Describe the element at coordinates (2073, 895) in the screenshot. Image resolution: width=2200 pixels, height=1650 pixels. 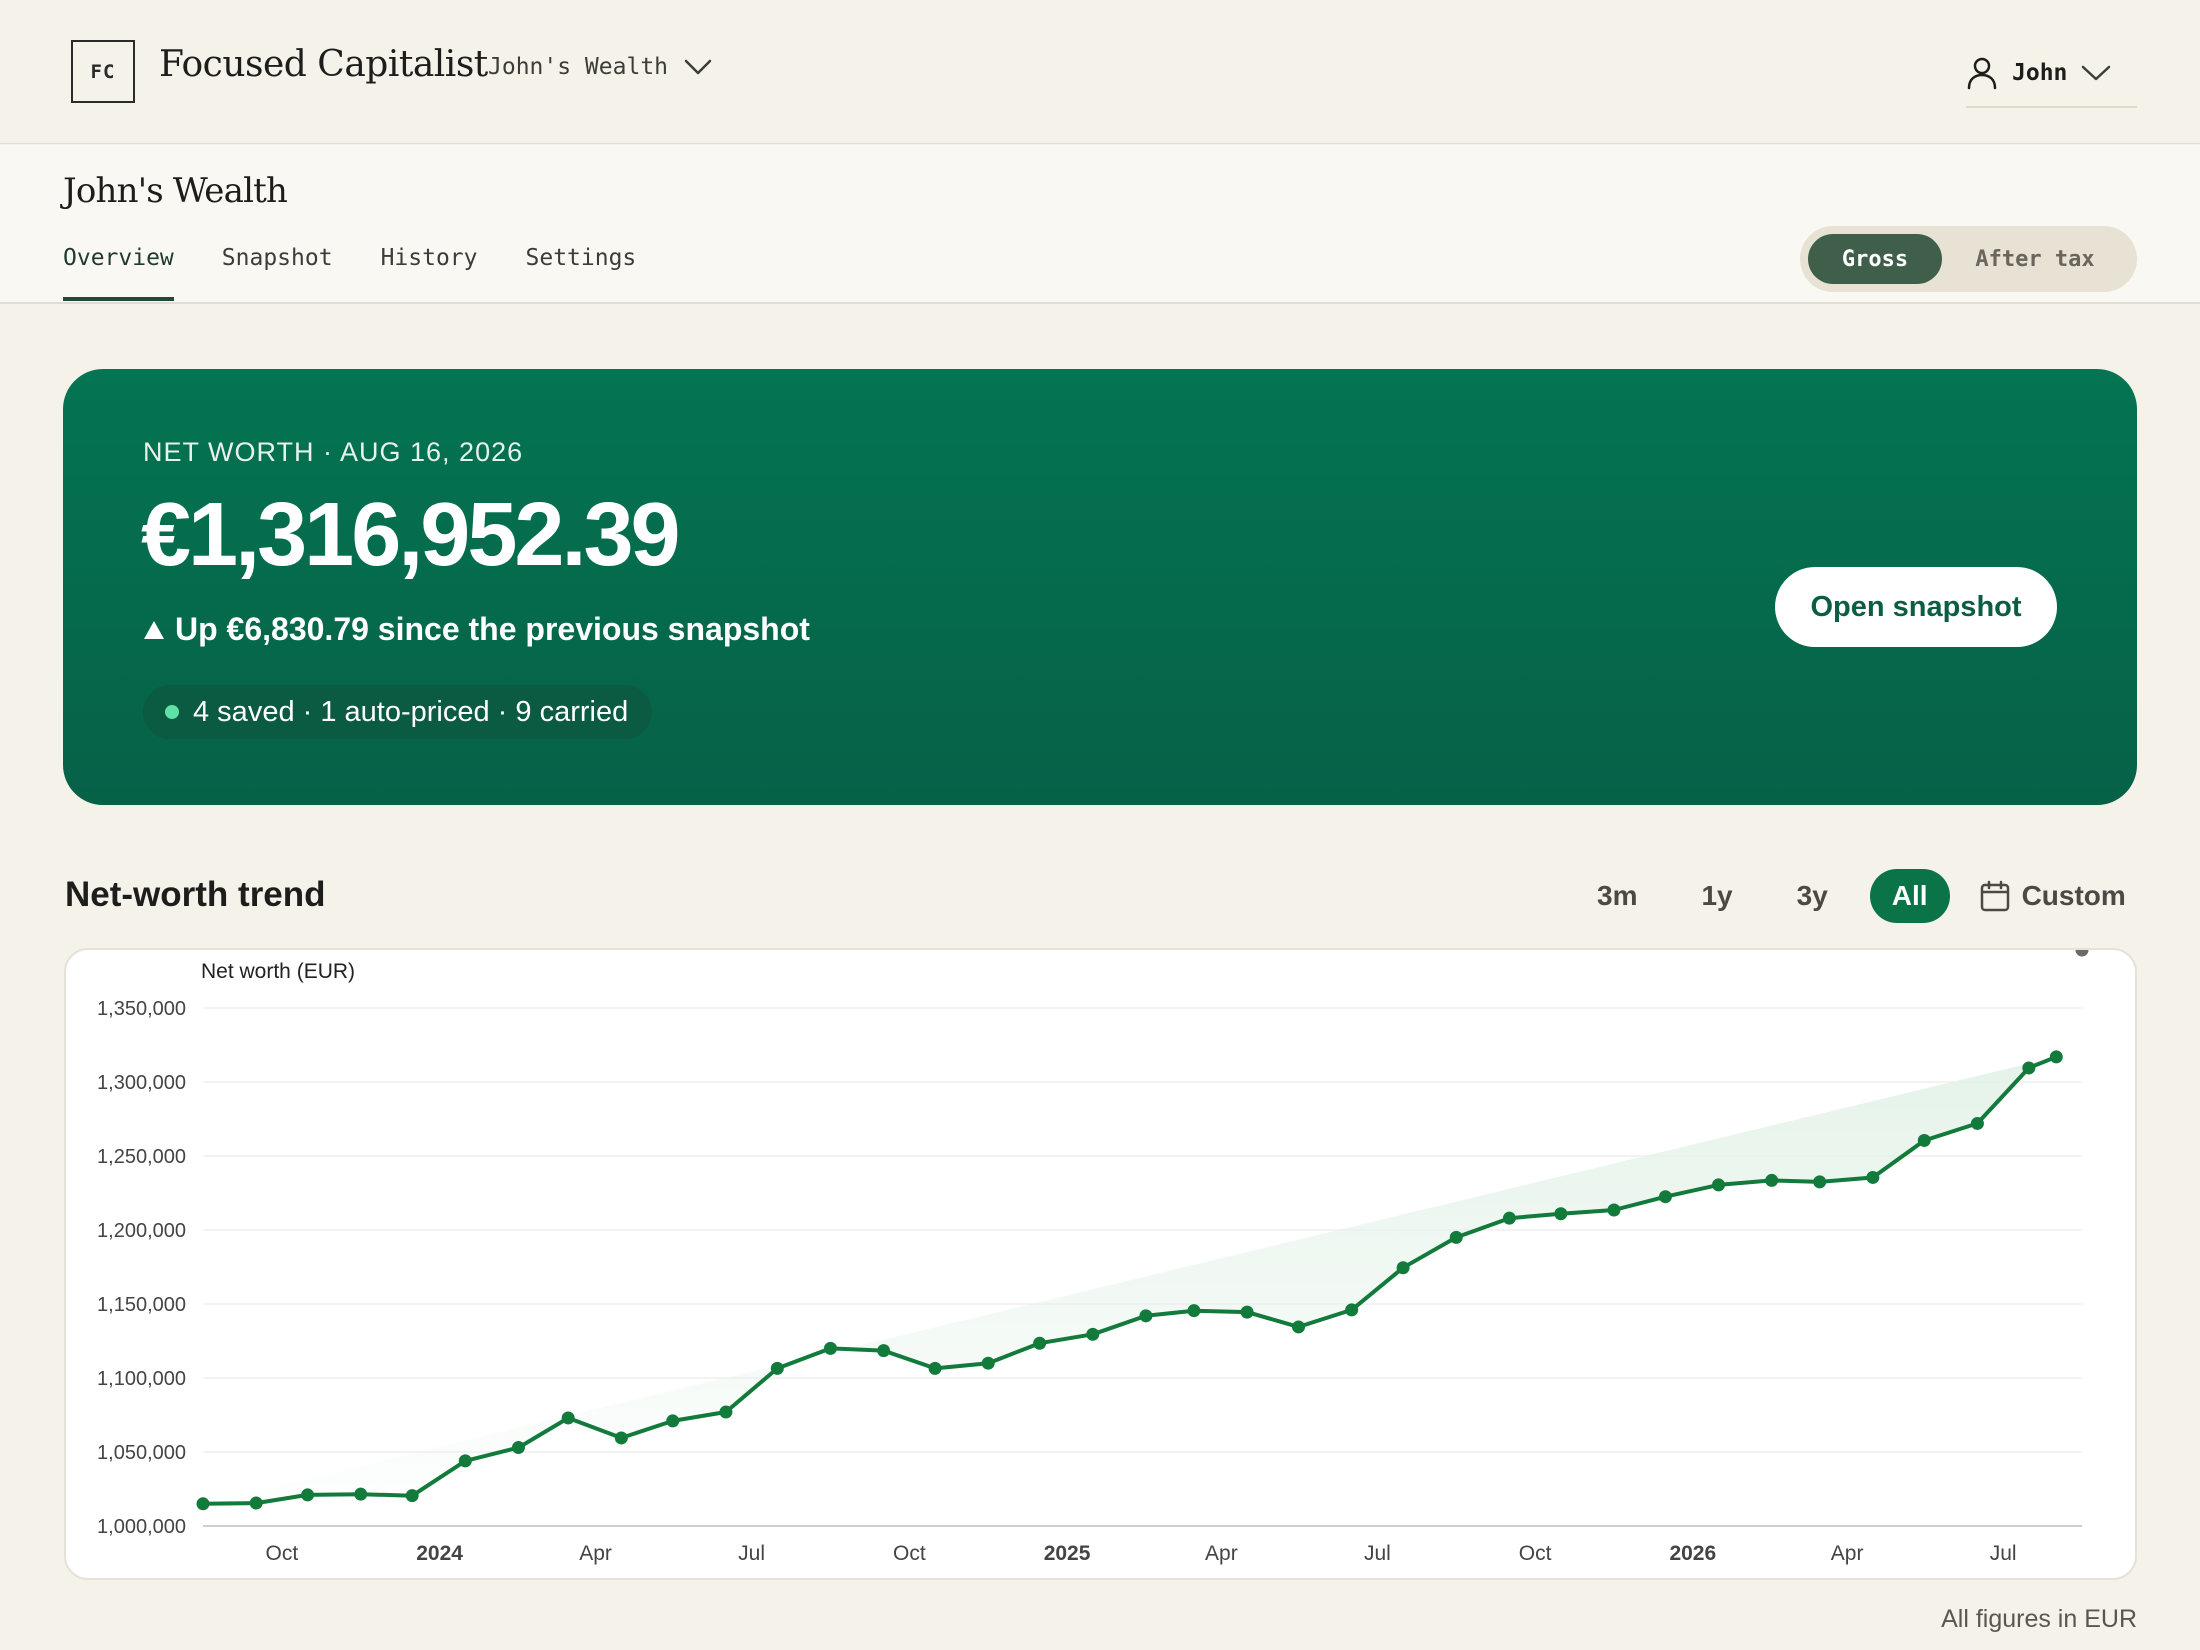
I see `custom-range-label: Custom` at that location.